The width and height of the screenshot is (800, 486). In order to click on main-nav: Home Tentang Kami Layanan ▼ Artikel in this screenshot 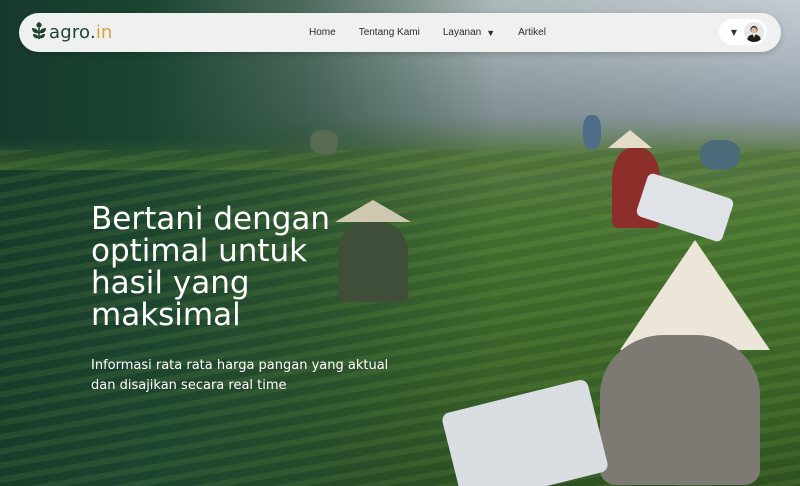, I will do `click(439, 32)`.